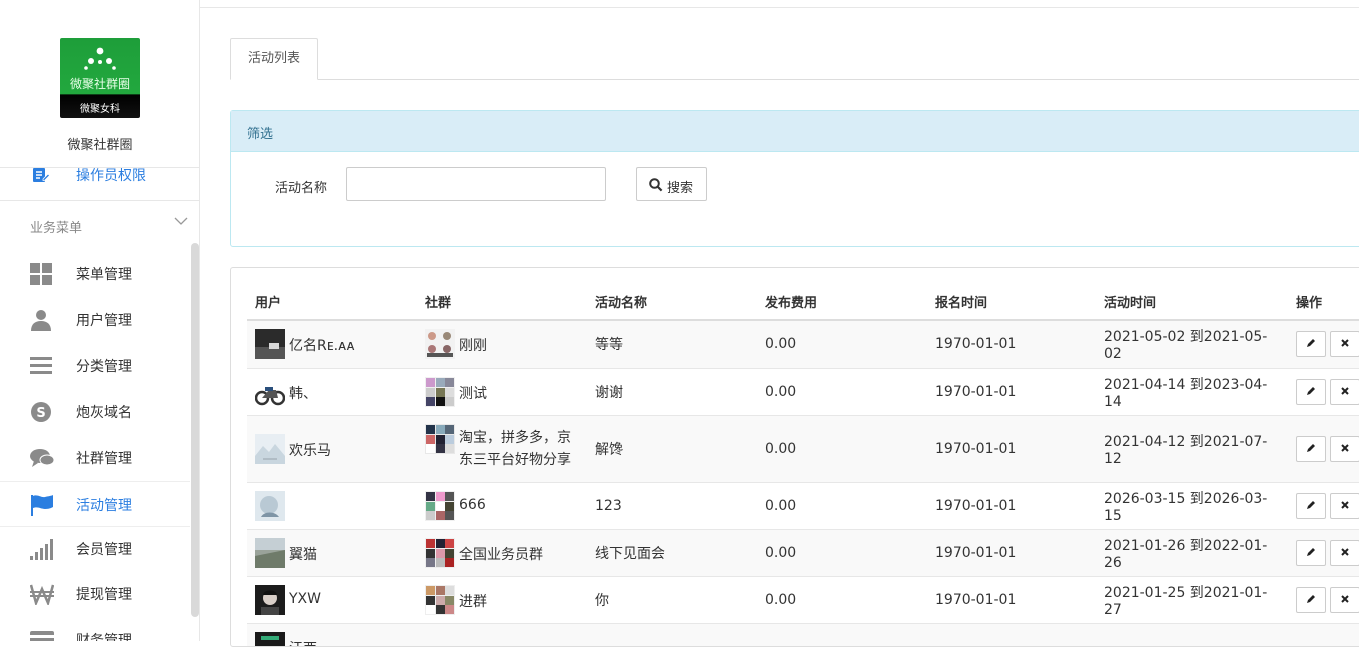 The width and height of the screenshot is (1359, 647). I want to click on sidebar-item-label: 操作员权限, so click(111, 175).